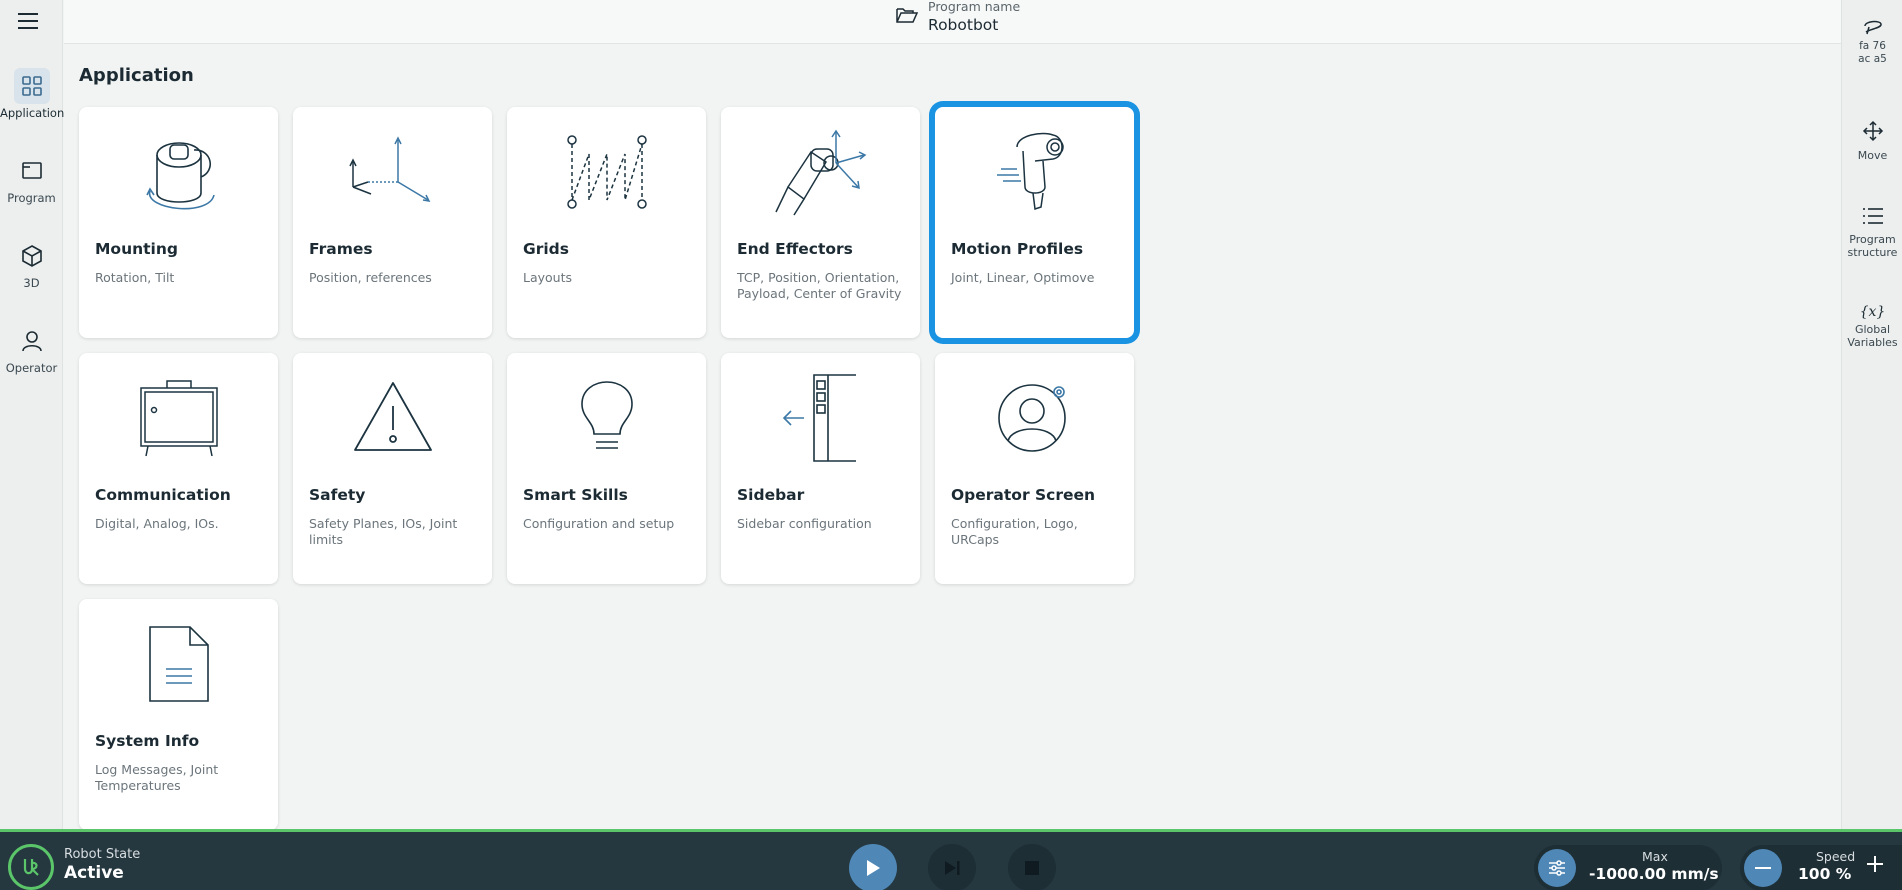  Describe the element at coordinates (1023, 277) in the screenshot. I see `card-subtitle: Joint, Linear, Optimove` at that location.